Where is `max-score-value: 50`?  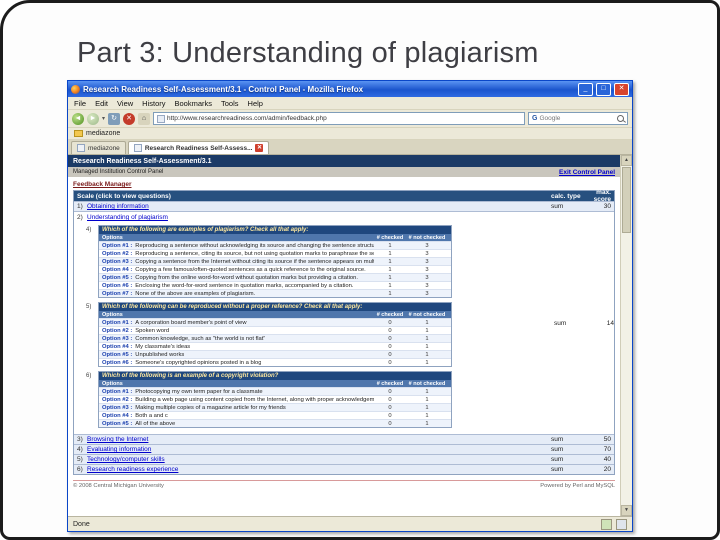 max-score-value: 50 is located at coordinates (607, 439).